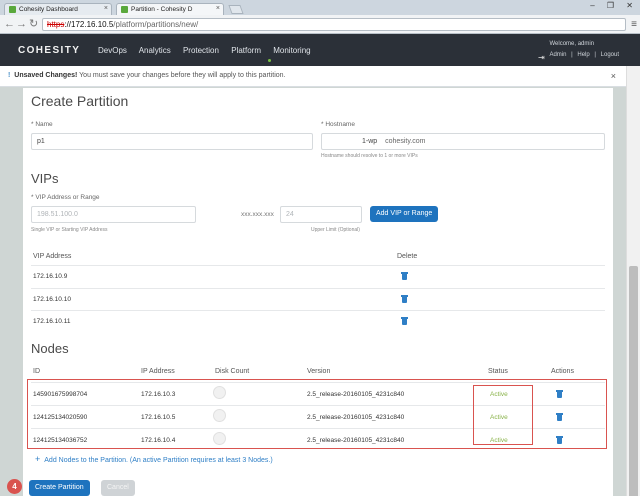  Describe the element at coordinates (318, 298) in the screenshot. I see `table-row: 172.16.10.10` at that location.